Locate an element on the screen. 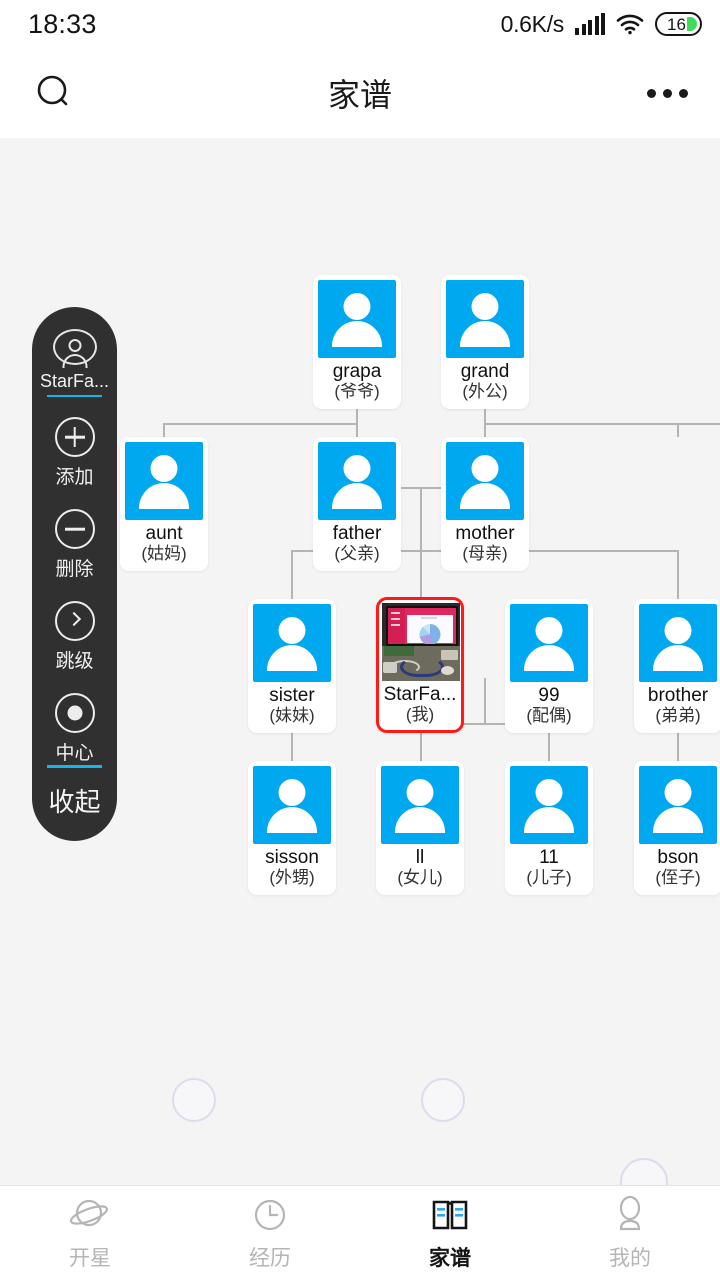 Image resolution: width=720 pixels, height=1280 pixels. planet-icon is located at coordinates (90, 1215).